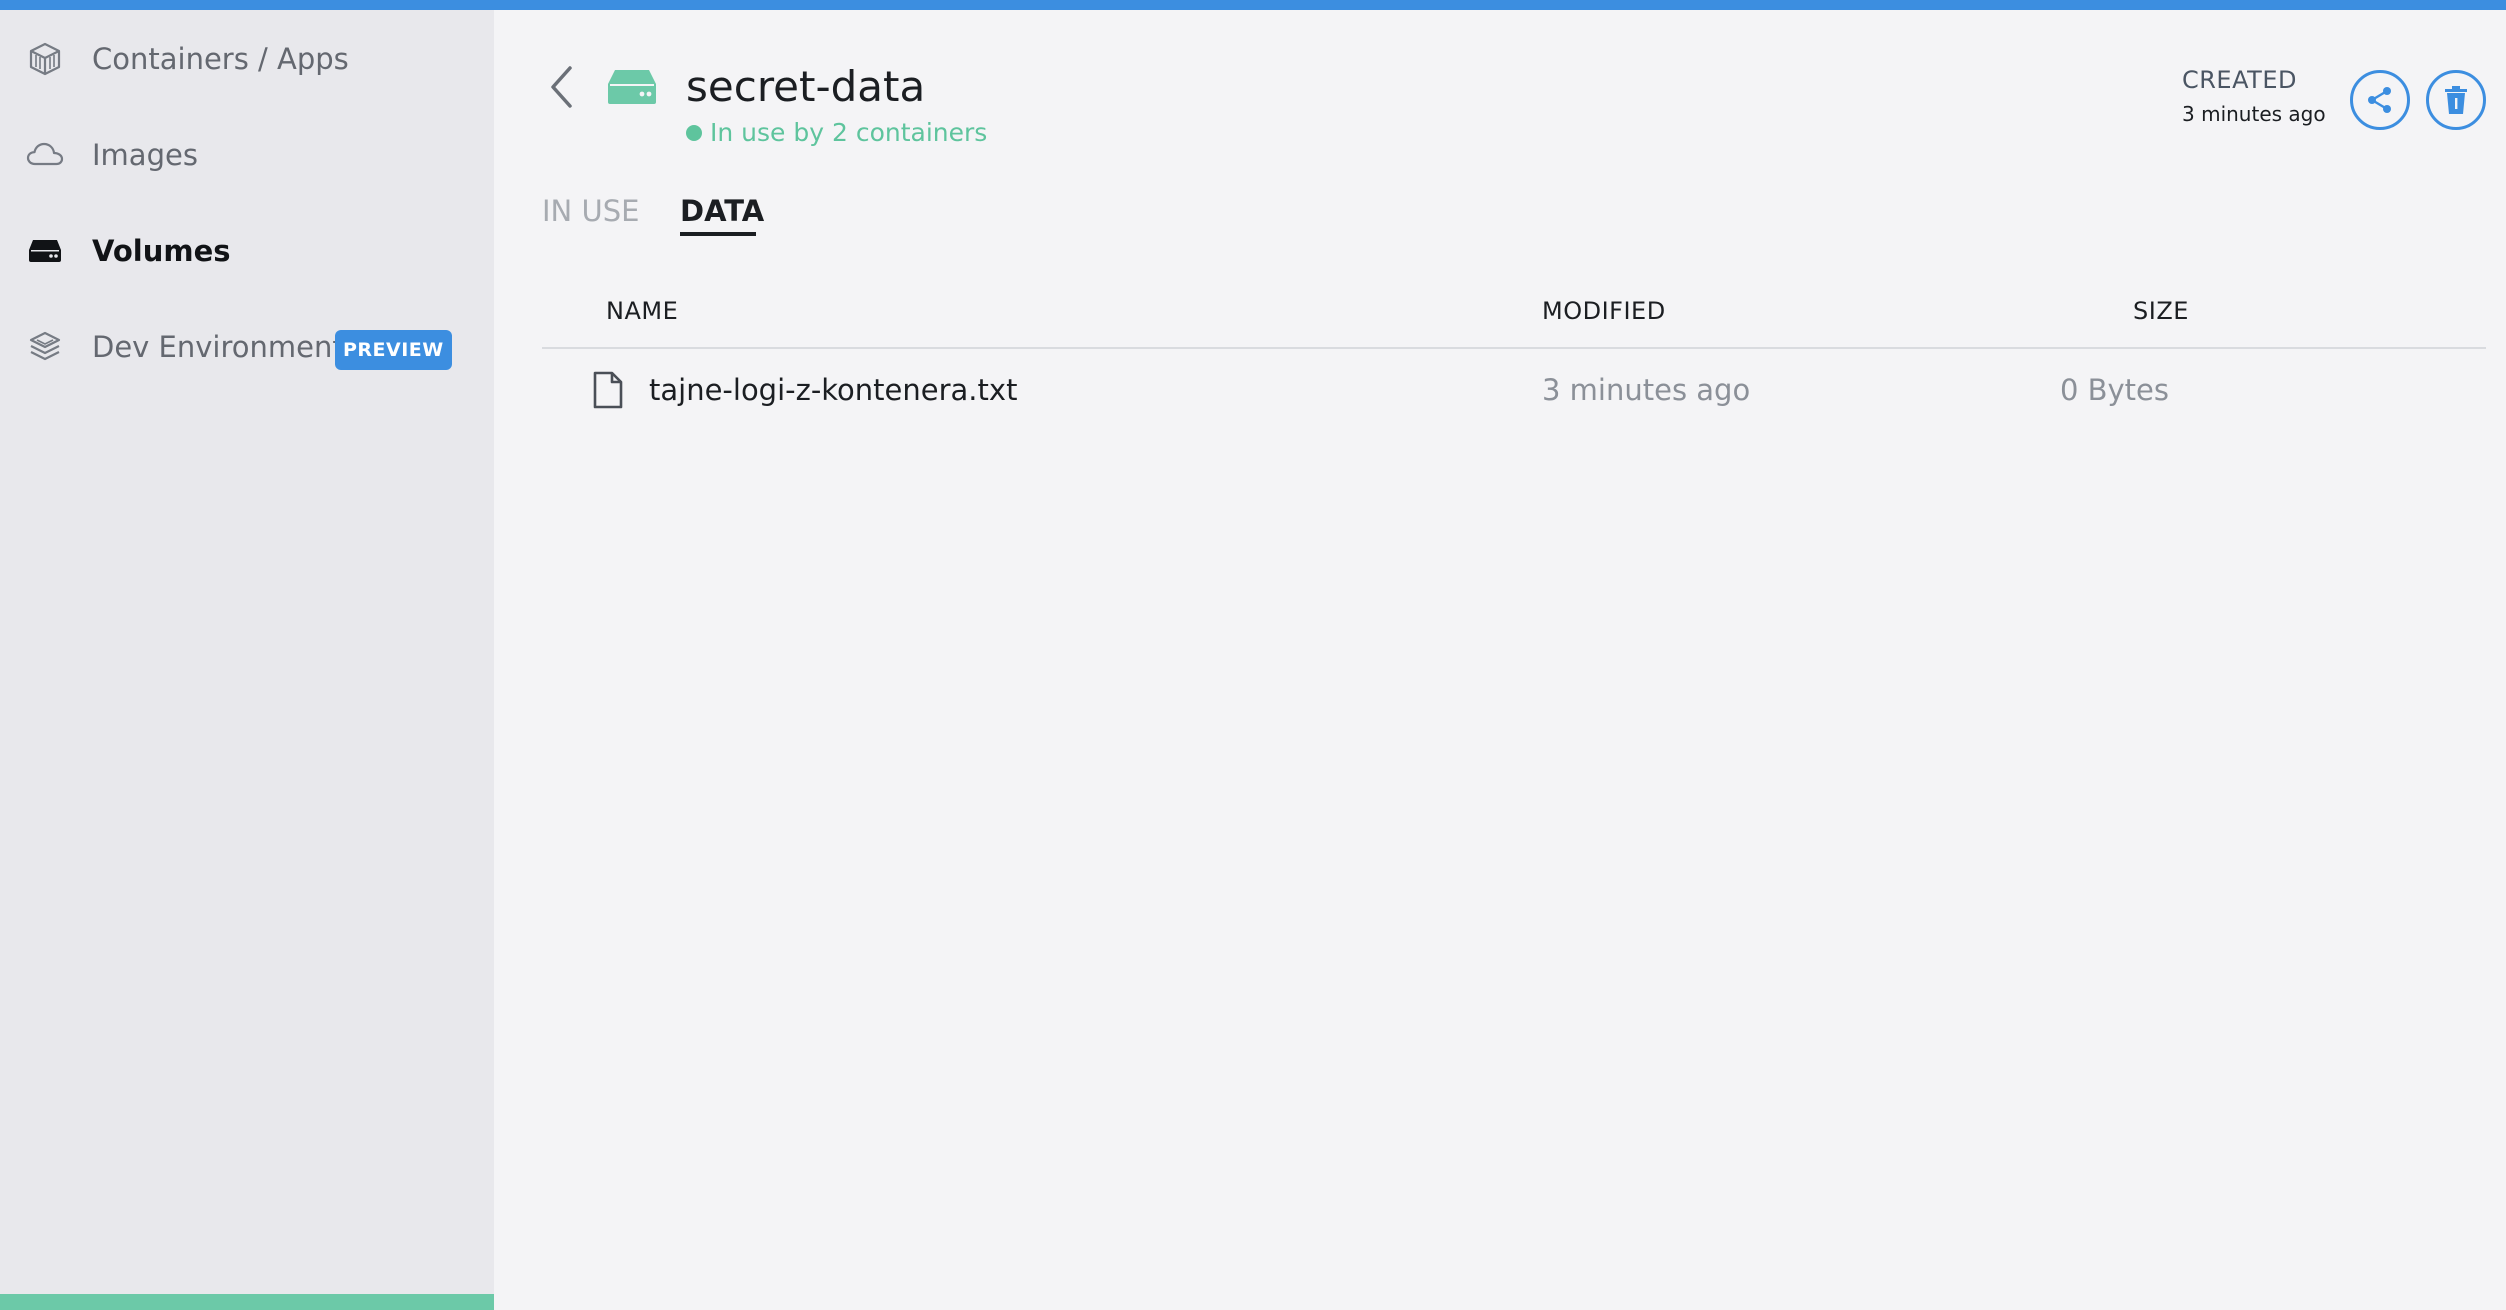 The image size is (2506, 1310). What do you see at coordinates (833, 390) in the screenshot?
I see `file-name: tajne-logi-z-kontenera.txt` at bounding box center [833, 390].